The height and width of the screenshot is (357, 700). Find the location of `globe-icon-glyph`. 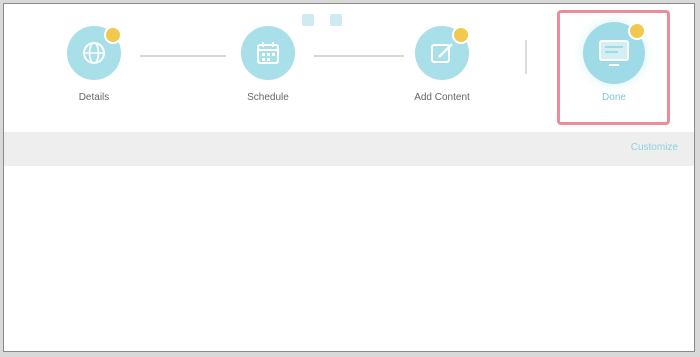

globe-icon-glyph is located at coordinates (94, 53).